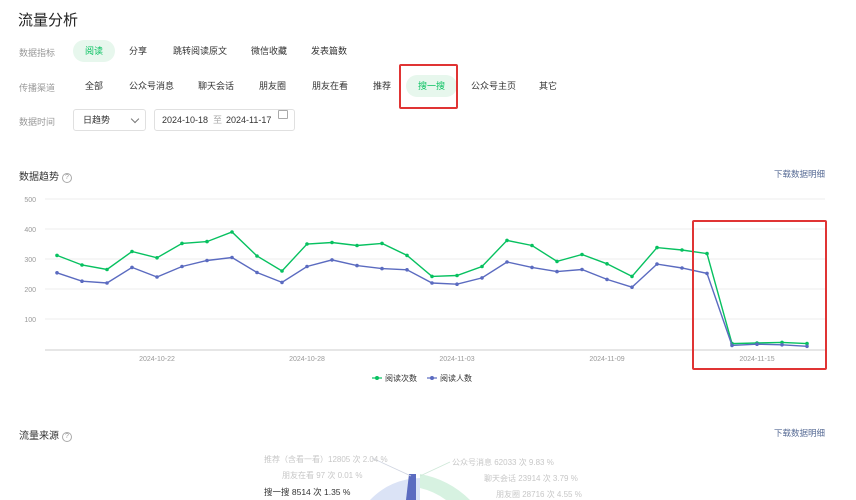 The width and height of the screenshot is (856, 500). Describe the element at coordinates (539, 494) in the screenshot. I see `source-label-moments: 朋友圈 28716 次 4.55 %` at that location.